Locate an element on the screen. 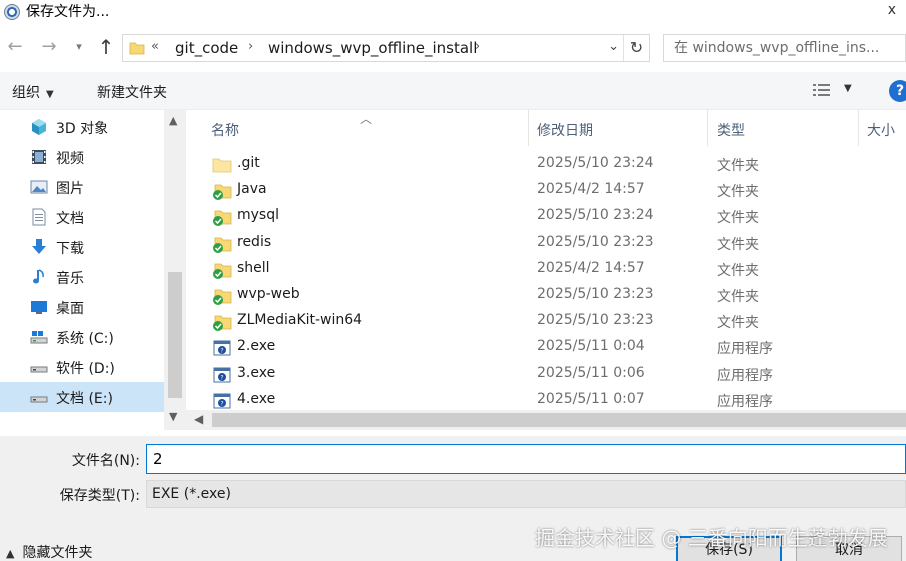 This screenshot has height=561, width=906. breadcrumb-overflow: « is located at coordinates (155, 46).